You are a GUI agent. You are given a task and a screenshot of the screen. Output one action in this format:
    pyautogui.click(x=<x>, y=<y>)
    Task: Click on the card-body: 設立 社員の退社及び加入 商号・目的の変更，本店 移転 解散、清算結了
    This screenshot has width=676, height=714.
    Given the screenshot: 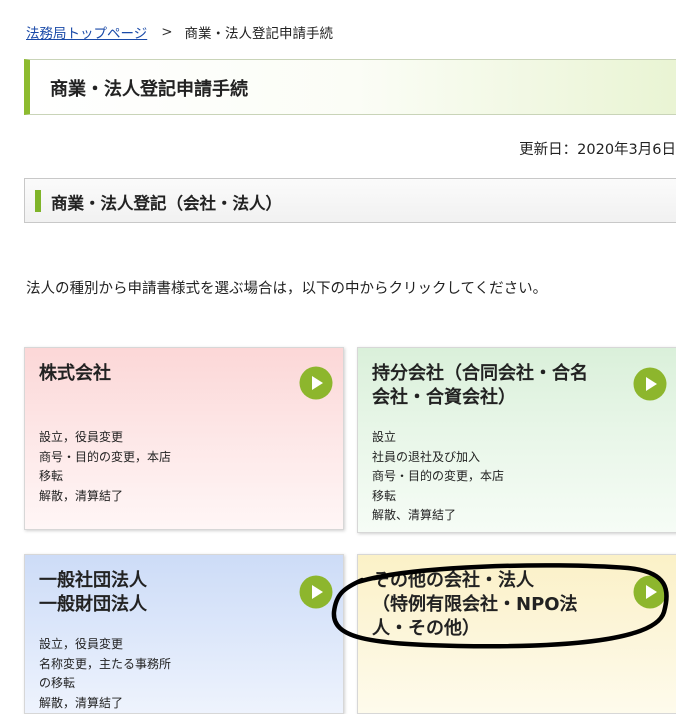 What is the action you would take?
    pyautogui.click(x=438, y=477)
    